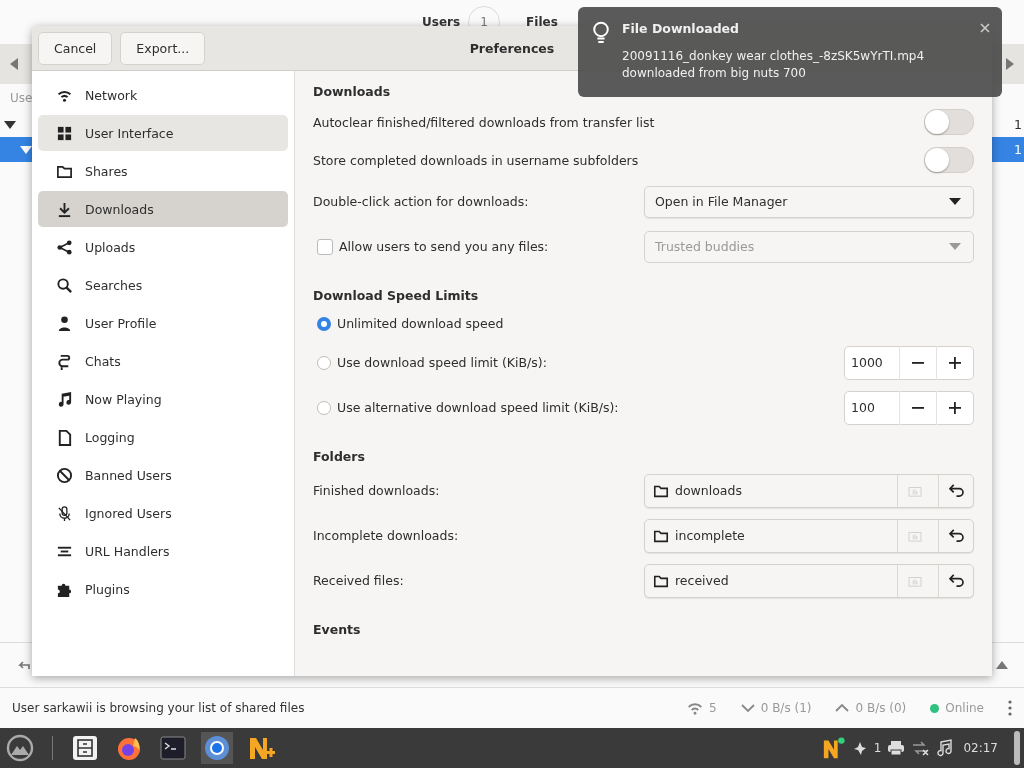 The width and height of the screenshot is (1024, 768). I want to click on download-speed: 0 B/s (1), so click(786, 708).